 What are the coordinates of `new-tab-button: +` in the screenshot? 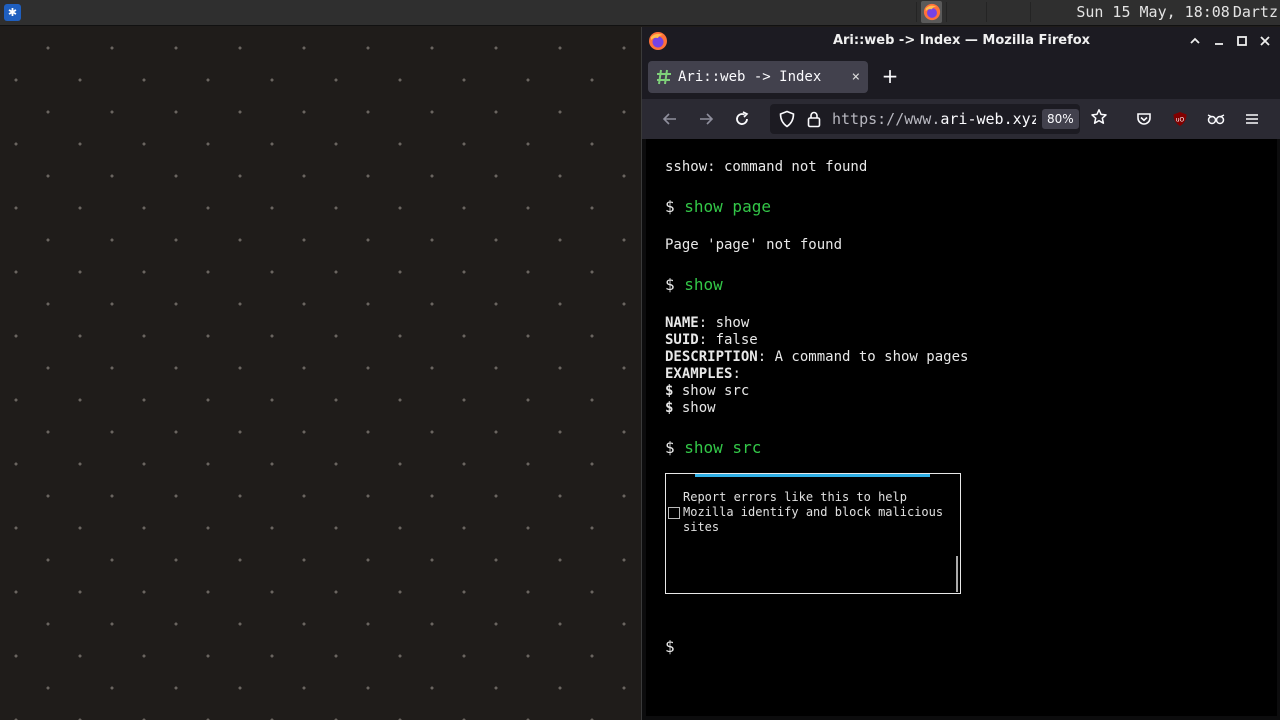 It's located at (890, 77).